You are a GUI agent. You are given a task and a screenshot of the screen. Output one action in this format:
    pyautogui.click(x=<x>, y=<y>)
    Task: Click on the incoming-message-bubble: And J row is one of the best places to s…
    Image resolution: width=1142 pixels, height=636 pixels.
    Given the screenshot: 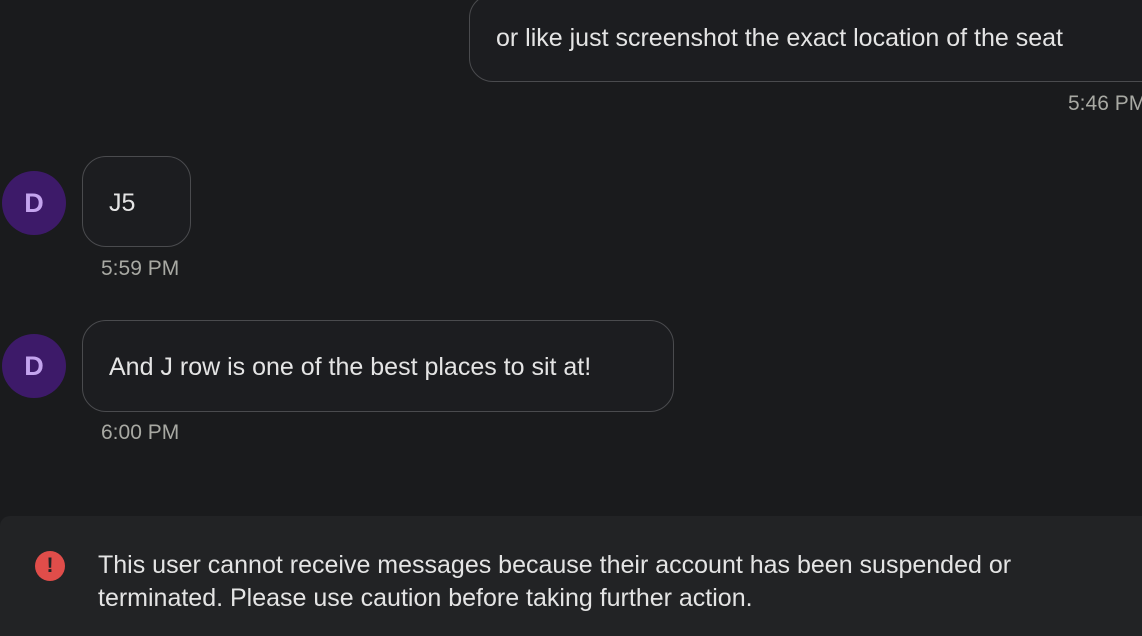 What is the action you would take?
    pyautogui.click(x=378, y=366)
    